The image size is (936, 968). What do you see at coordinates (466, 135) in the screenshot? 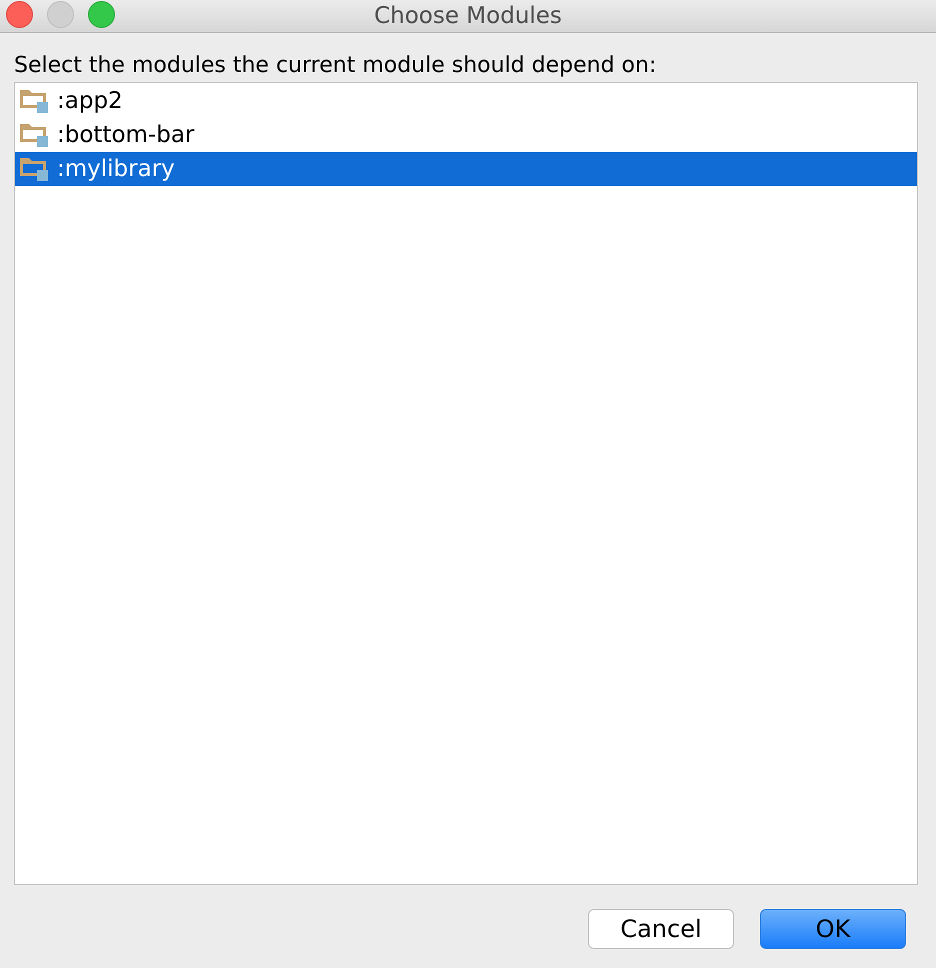
I see `module-item: :bottom-bar` at bounding box center [466, 135].